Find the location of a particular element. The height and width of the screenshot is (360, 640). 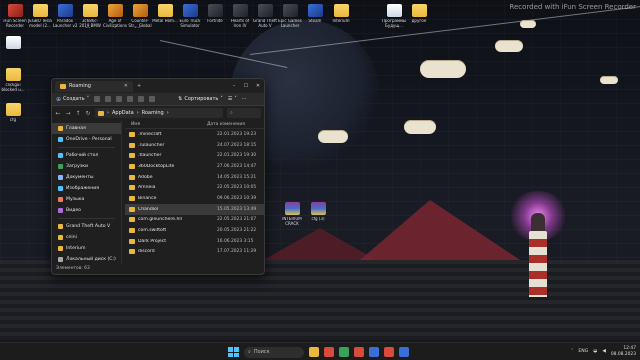

breadcrumb-roaming: Roaming is located at coordinates (153, 113).